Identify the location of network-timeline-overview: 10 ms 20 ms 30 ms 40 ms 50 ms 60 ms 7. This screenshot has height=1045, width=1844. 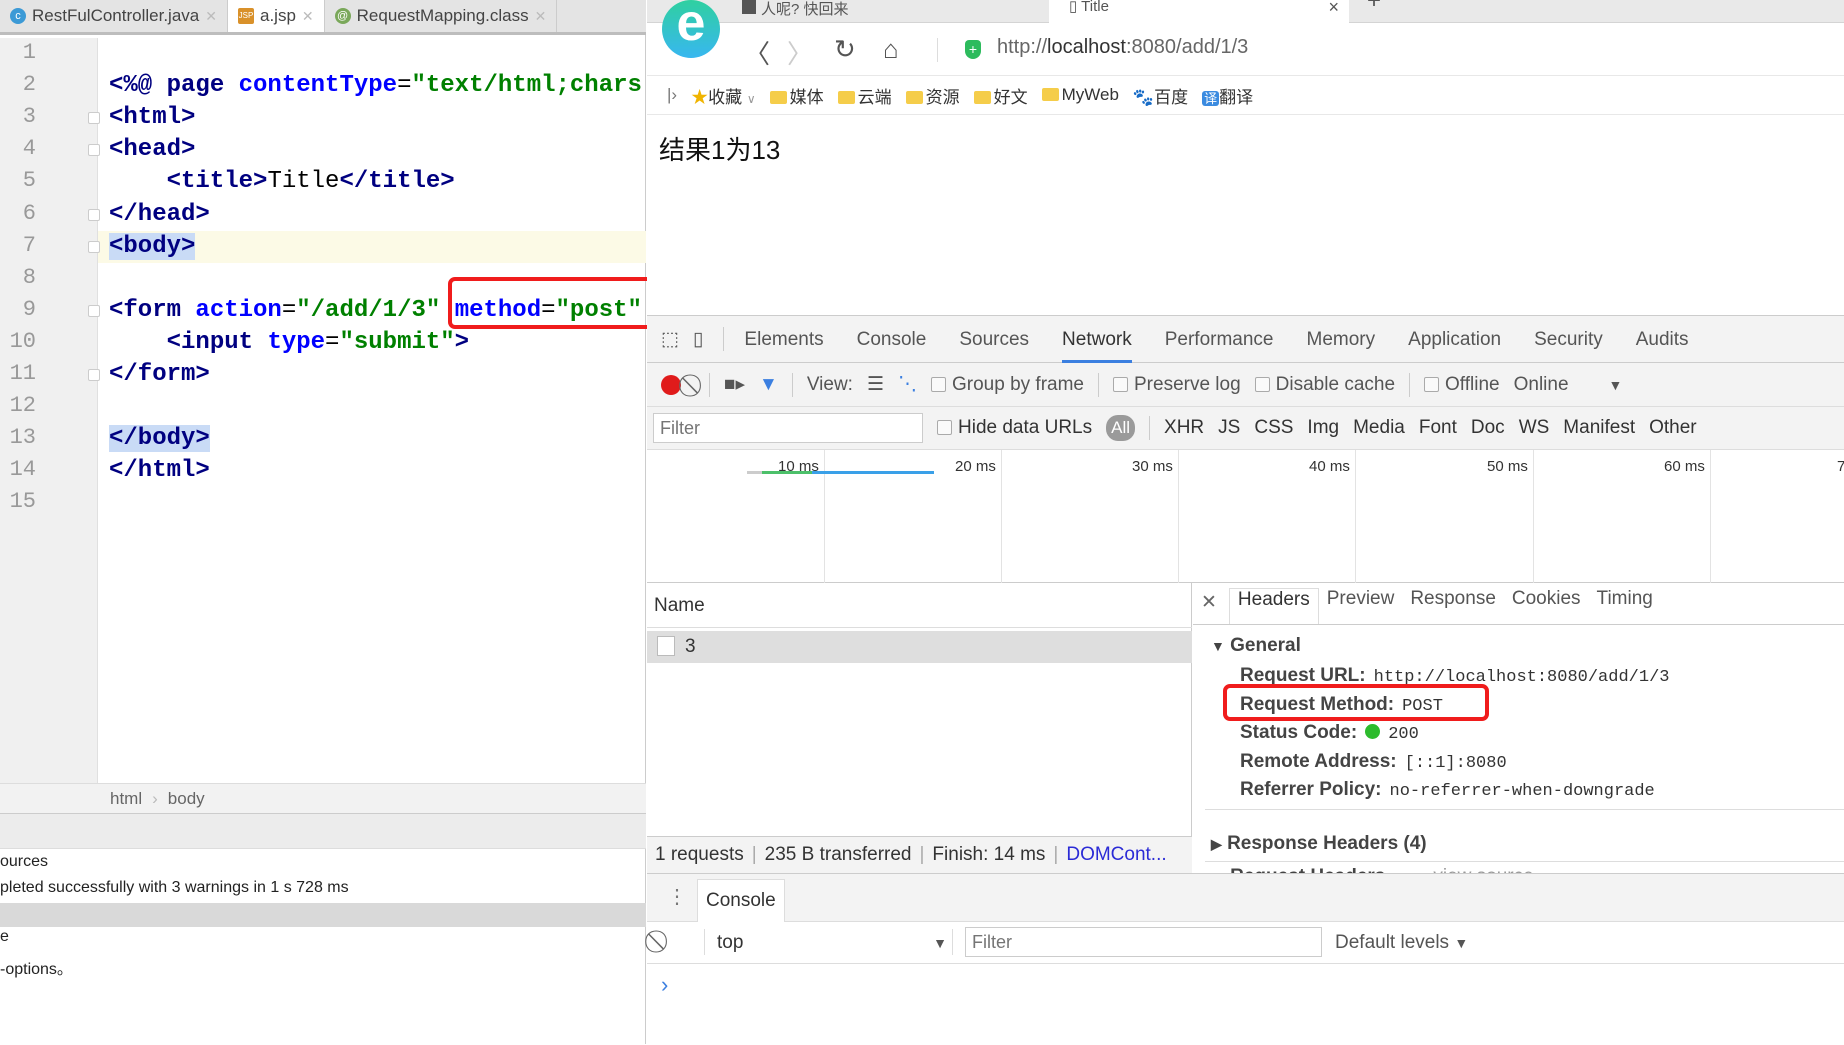
(1245, 516).